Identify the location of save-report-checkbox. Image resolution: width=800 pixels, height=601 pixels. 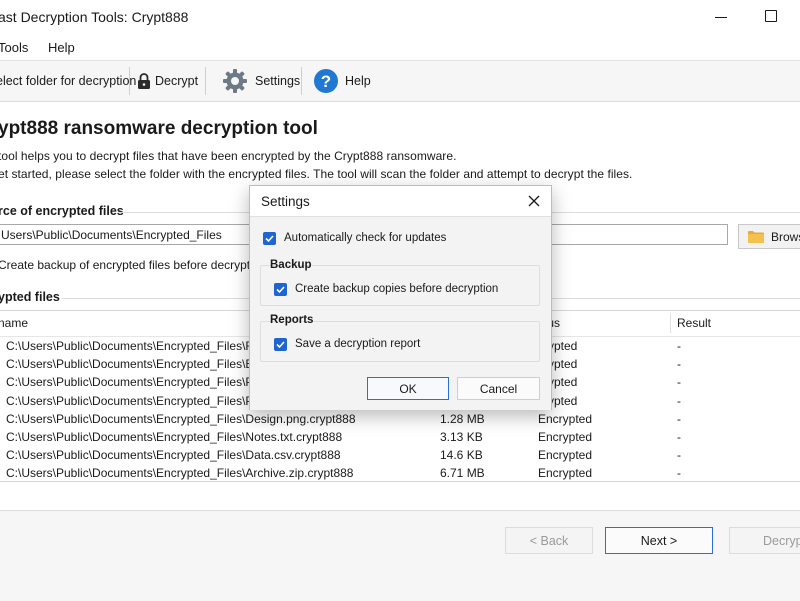
(280, 344).